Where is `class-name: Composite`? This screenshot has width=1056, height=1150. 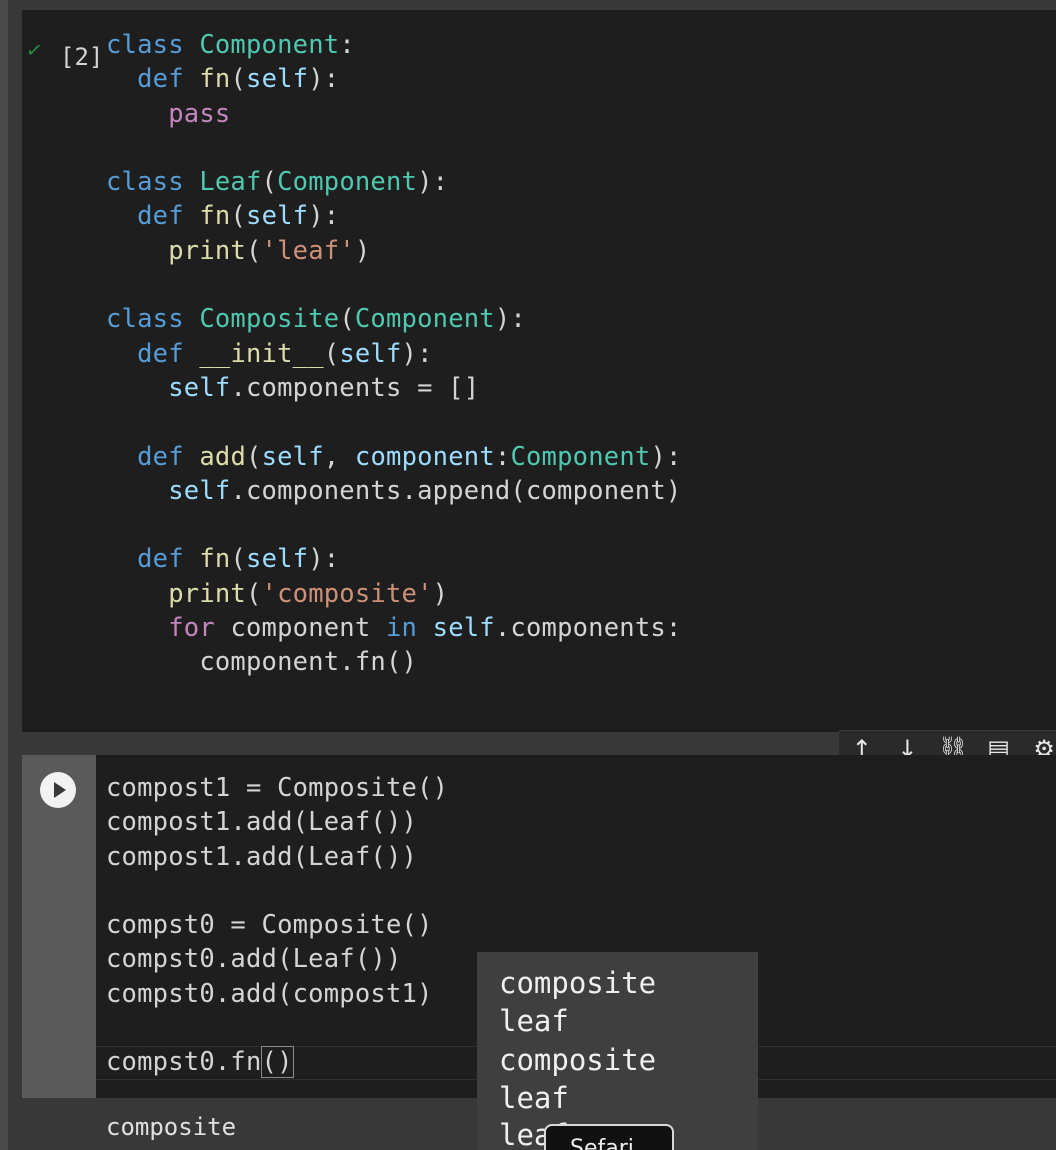 class-name: Composite is located at coordinates (269, 319).